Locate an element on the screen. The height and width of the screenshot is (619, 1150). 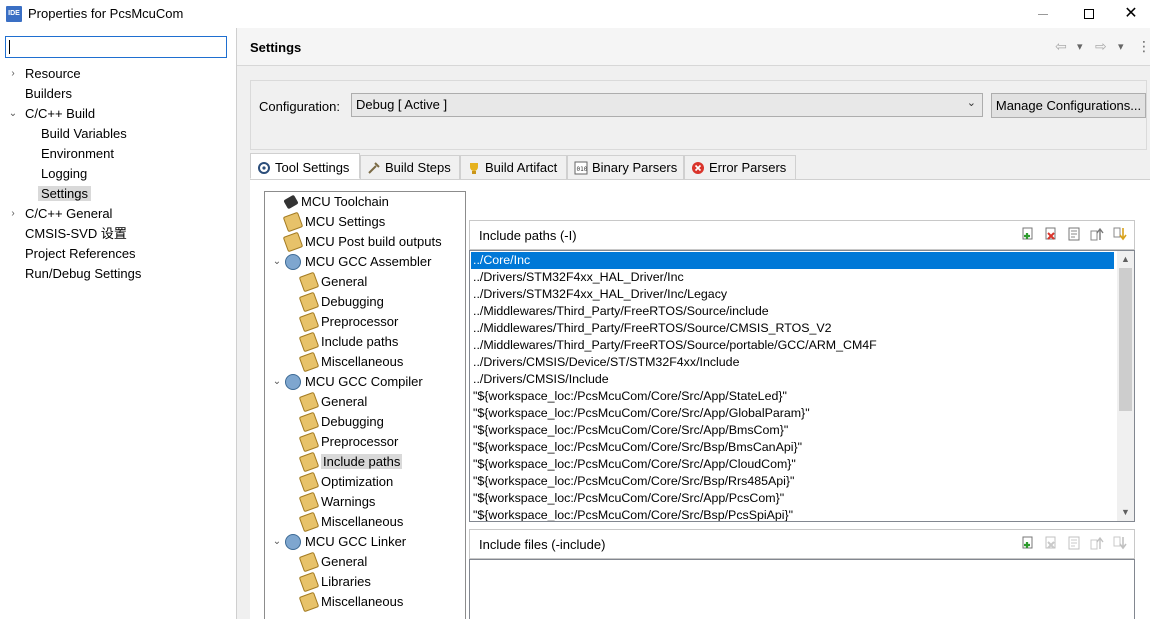
edit-file-icon is located at coordinates (1074, 544).